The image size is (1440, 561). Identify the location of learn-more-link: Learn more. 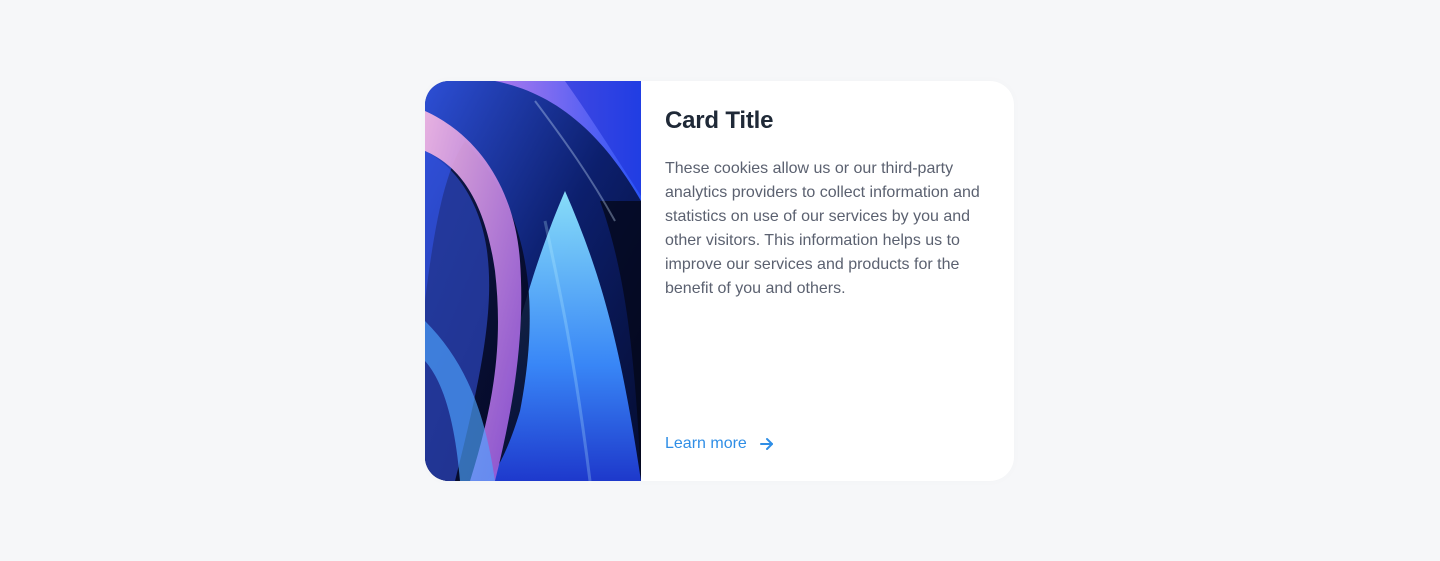
(721, 444).